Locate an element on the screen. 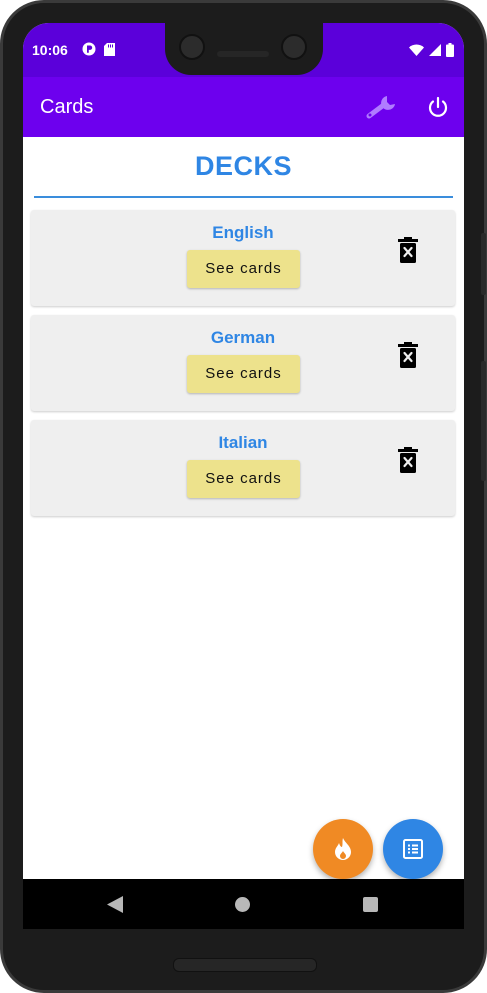 This screenshot has height=993, width=487. list-icon is located at coordinates (413, 849).